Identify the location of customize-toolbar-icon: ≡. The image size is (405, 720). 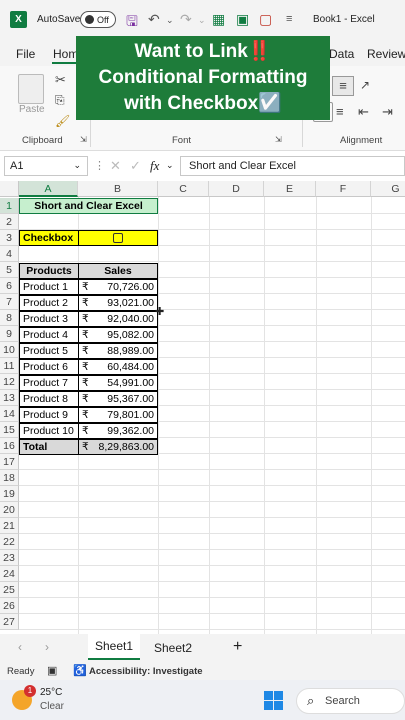
(289, 19).